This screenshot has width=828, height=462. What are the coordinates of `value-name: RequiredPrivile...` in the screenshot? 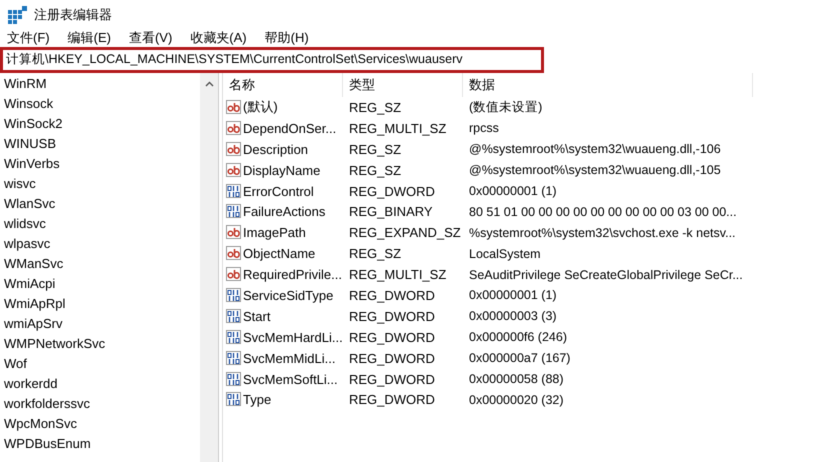 It's located at (292, 274).